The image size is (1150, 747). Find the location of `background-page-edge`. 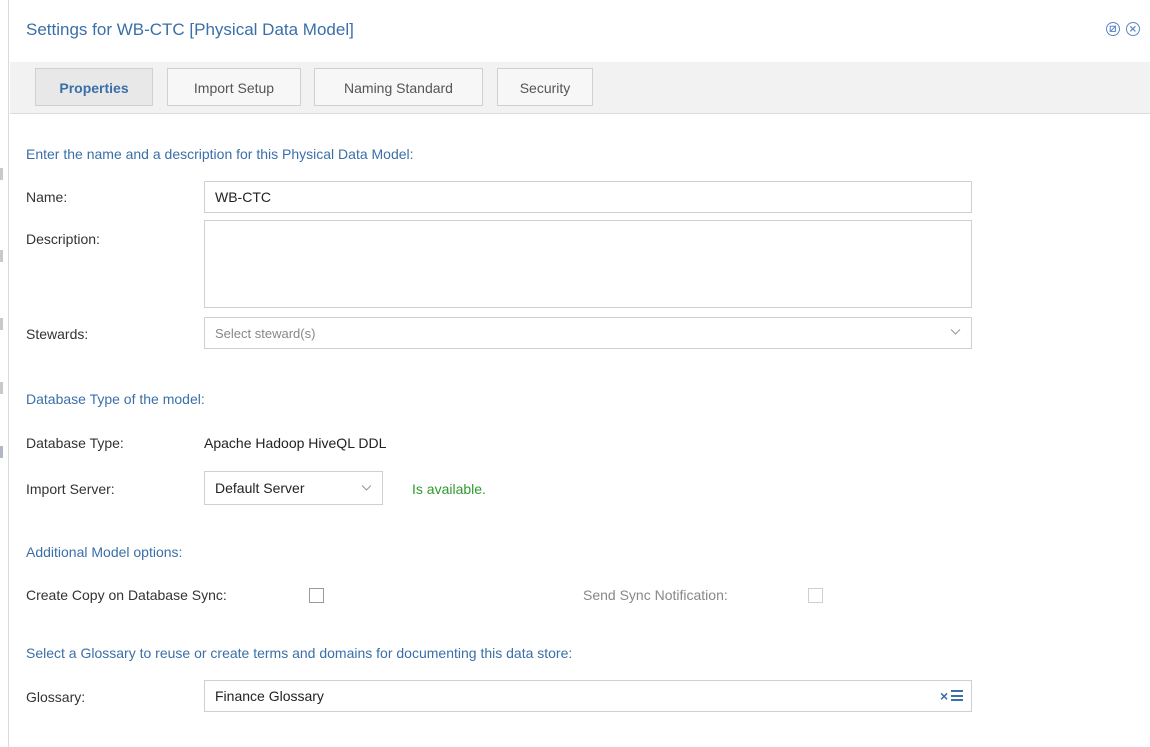

background-page-edge is located at coordinates (5, 373).